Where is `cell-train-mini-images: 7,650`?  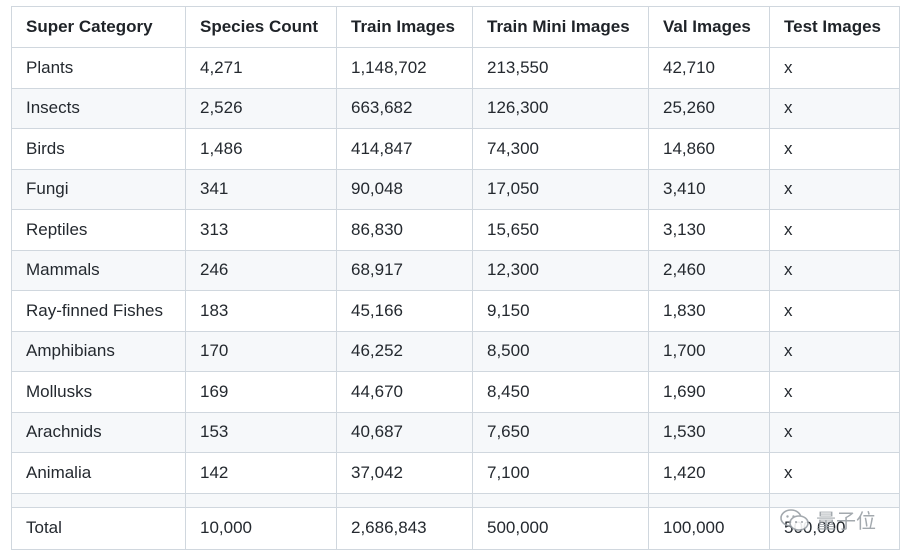 cell-train-mini-images: 7,650 is located at coordinates (560, 432).